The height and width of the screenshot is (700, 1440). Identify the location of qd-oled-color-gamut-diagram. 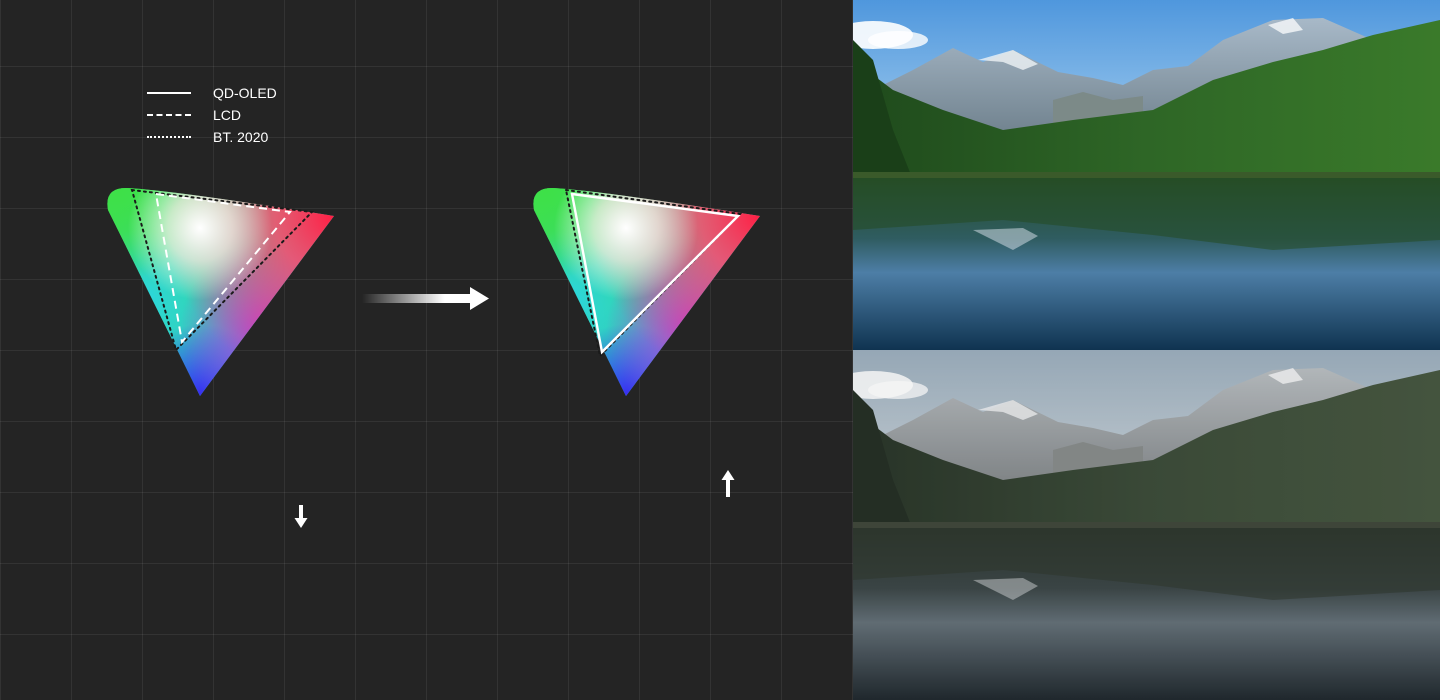
(647, 292).